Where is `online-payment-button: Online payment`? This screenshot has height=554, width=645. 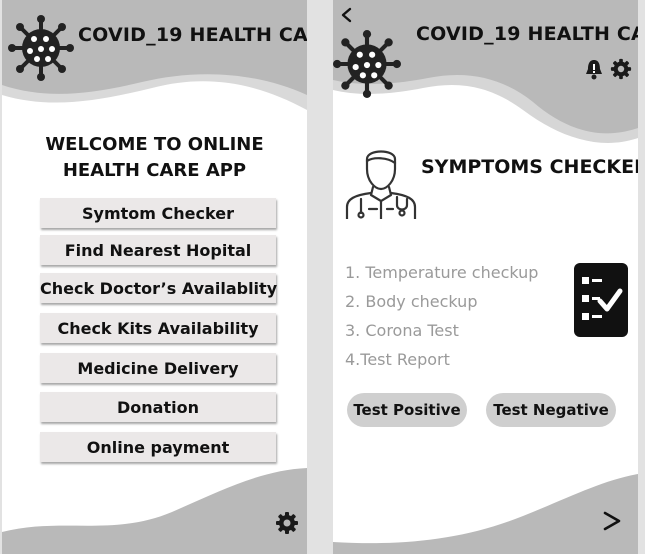 online-payment-button: Online payment is located at coordinates (158, 447).